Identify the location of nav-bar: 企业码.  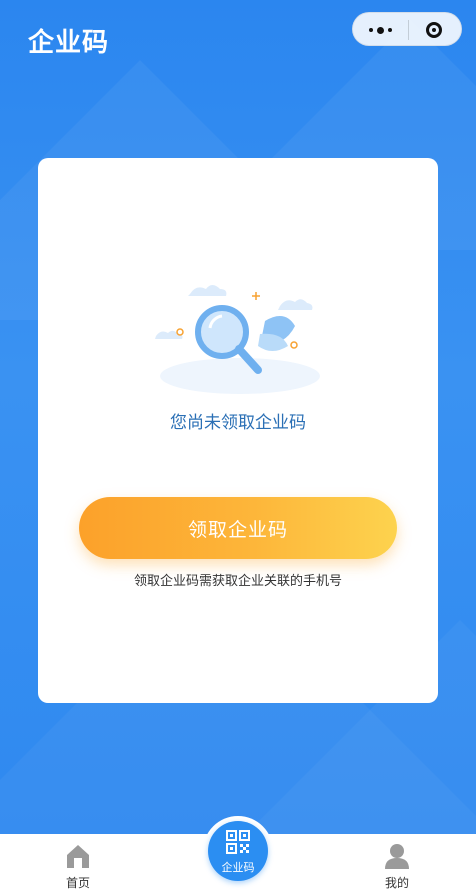
(238, 40).